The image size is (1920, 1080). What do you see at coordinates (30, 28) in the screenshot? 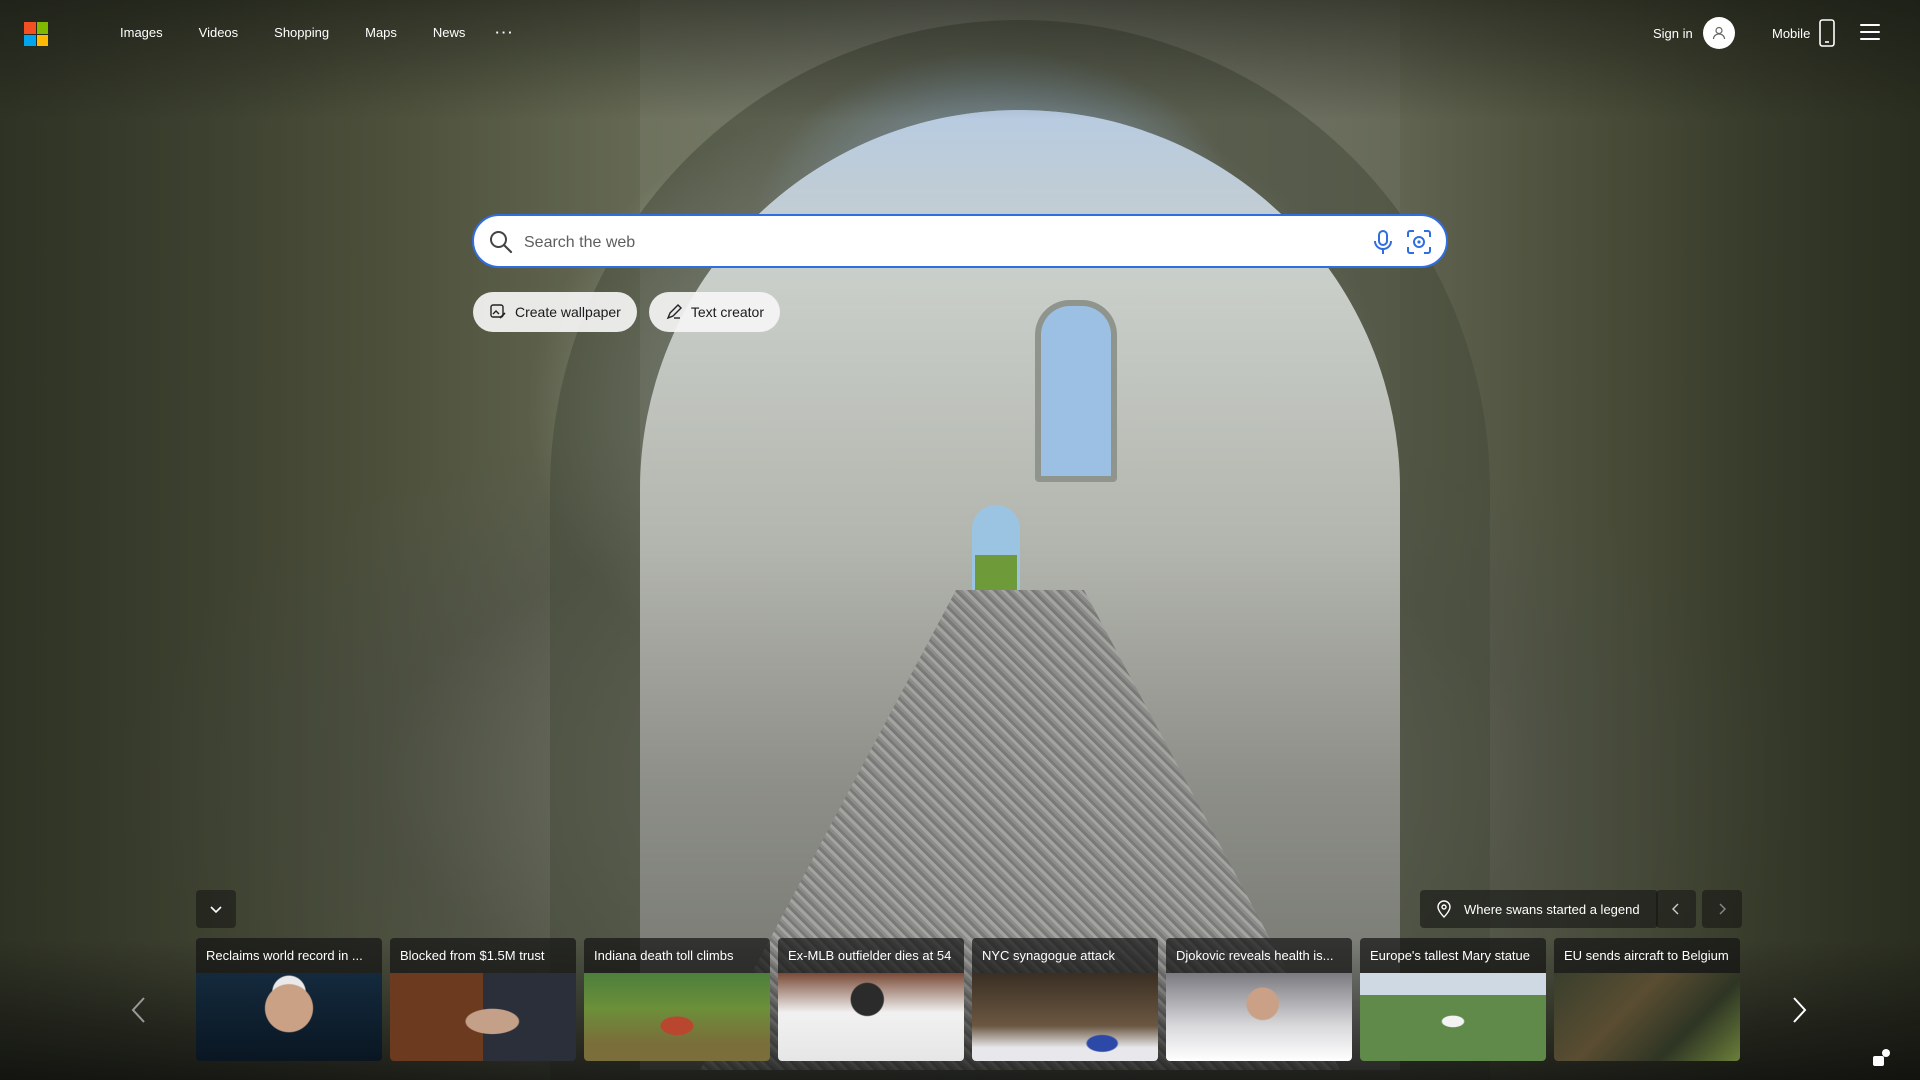
I see `logo-square-red` at bounding box center [30, 28].